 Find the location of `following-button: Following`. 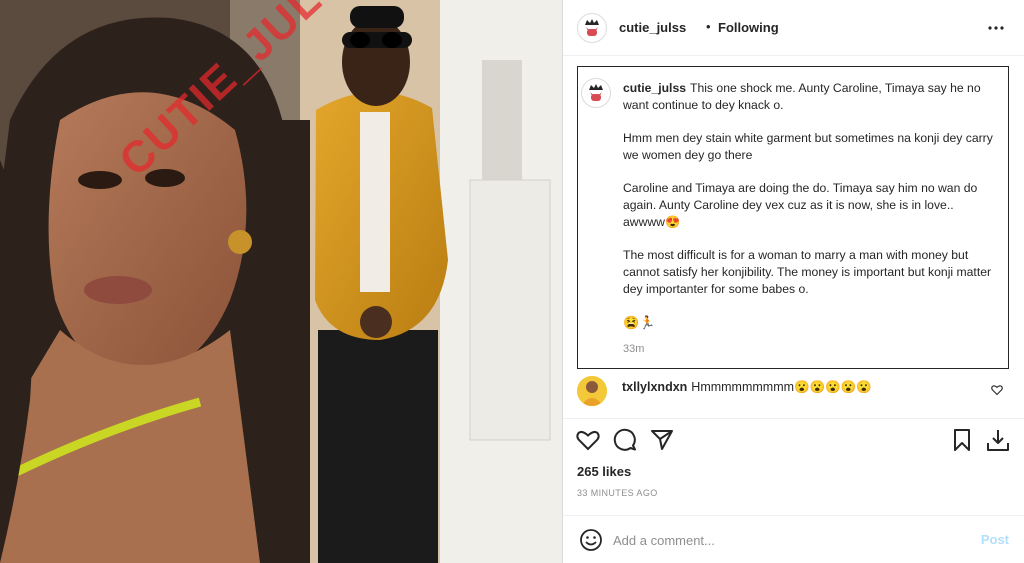

following-button: Following is located at coordinates (748, 27).